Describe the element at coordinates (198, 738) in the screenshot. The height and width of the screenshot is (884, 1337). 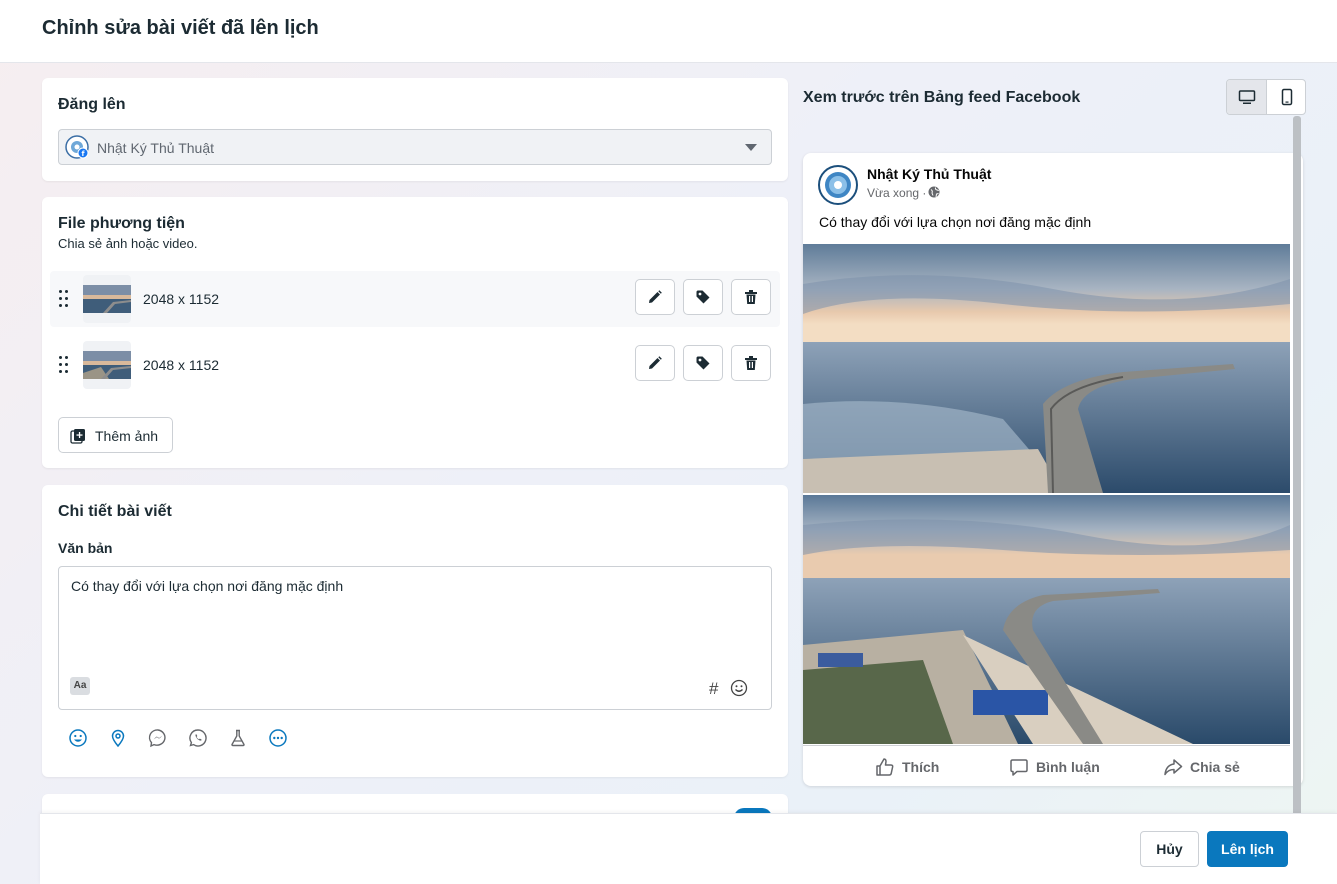
I see `whatsapp-icon` at that location.